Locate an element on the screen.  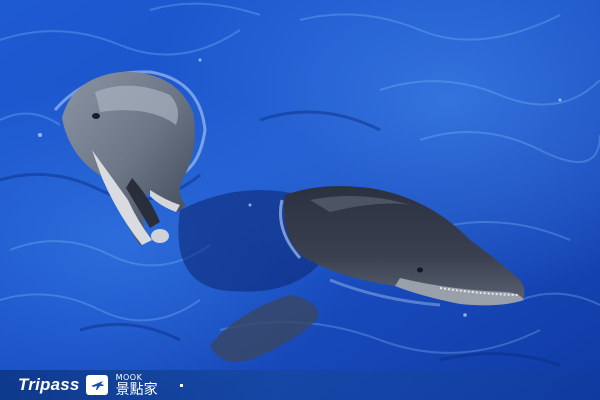
tripass-logo: Tripass is located at coordinates (49, 384).